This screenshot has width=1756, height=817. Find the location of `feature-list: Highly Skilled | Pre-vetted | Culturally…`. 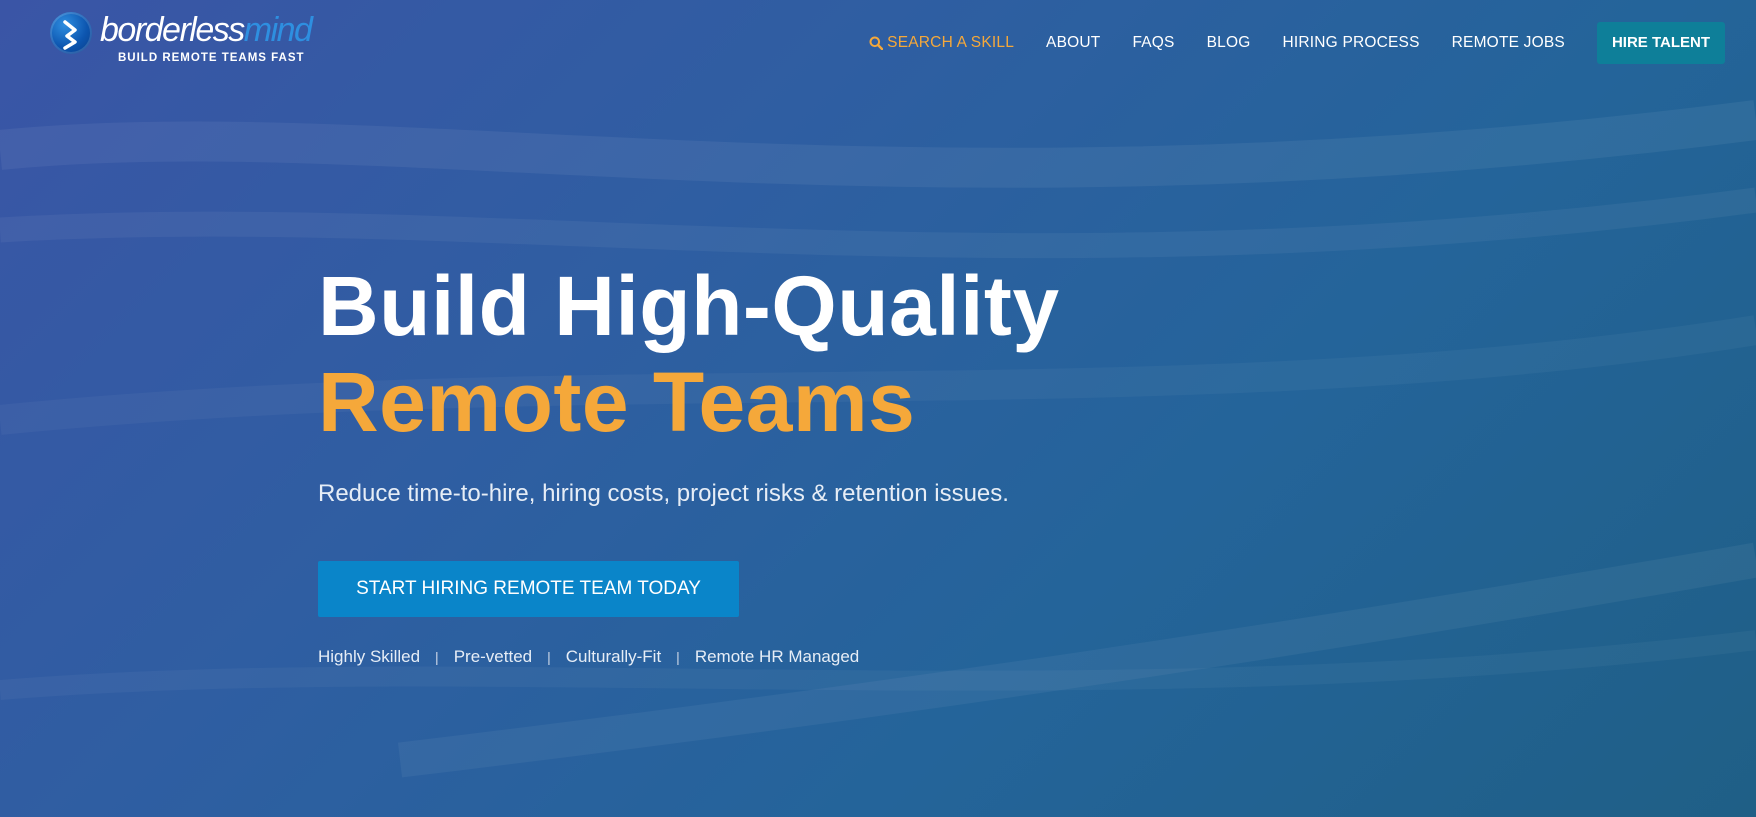

feature-list: Highly Skilled | Pre-vetted | Culturally… is located at coordinates (689, 657).